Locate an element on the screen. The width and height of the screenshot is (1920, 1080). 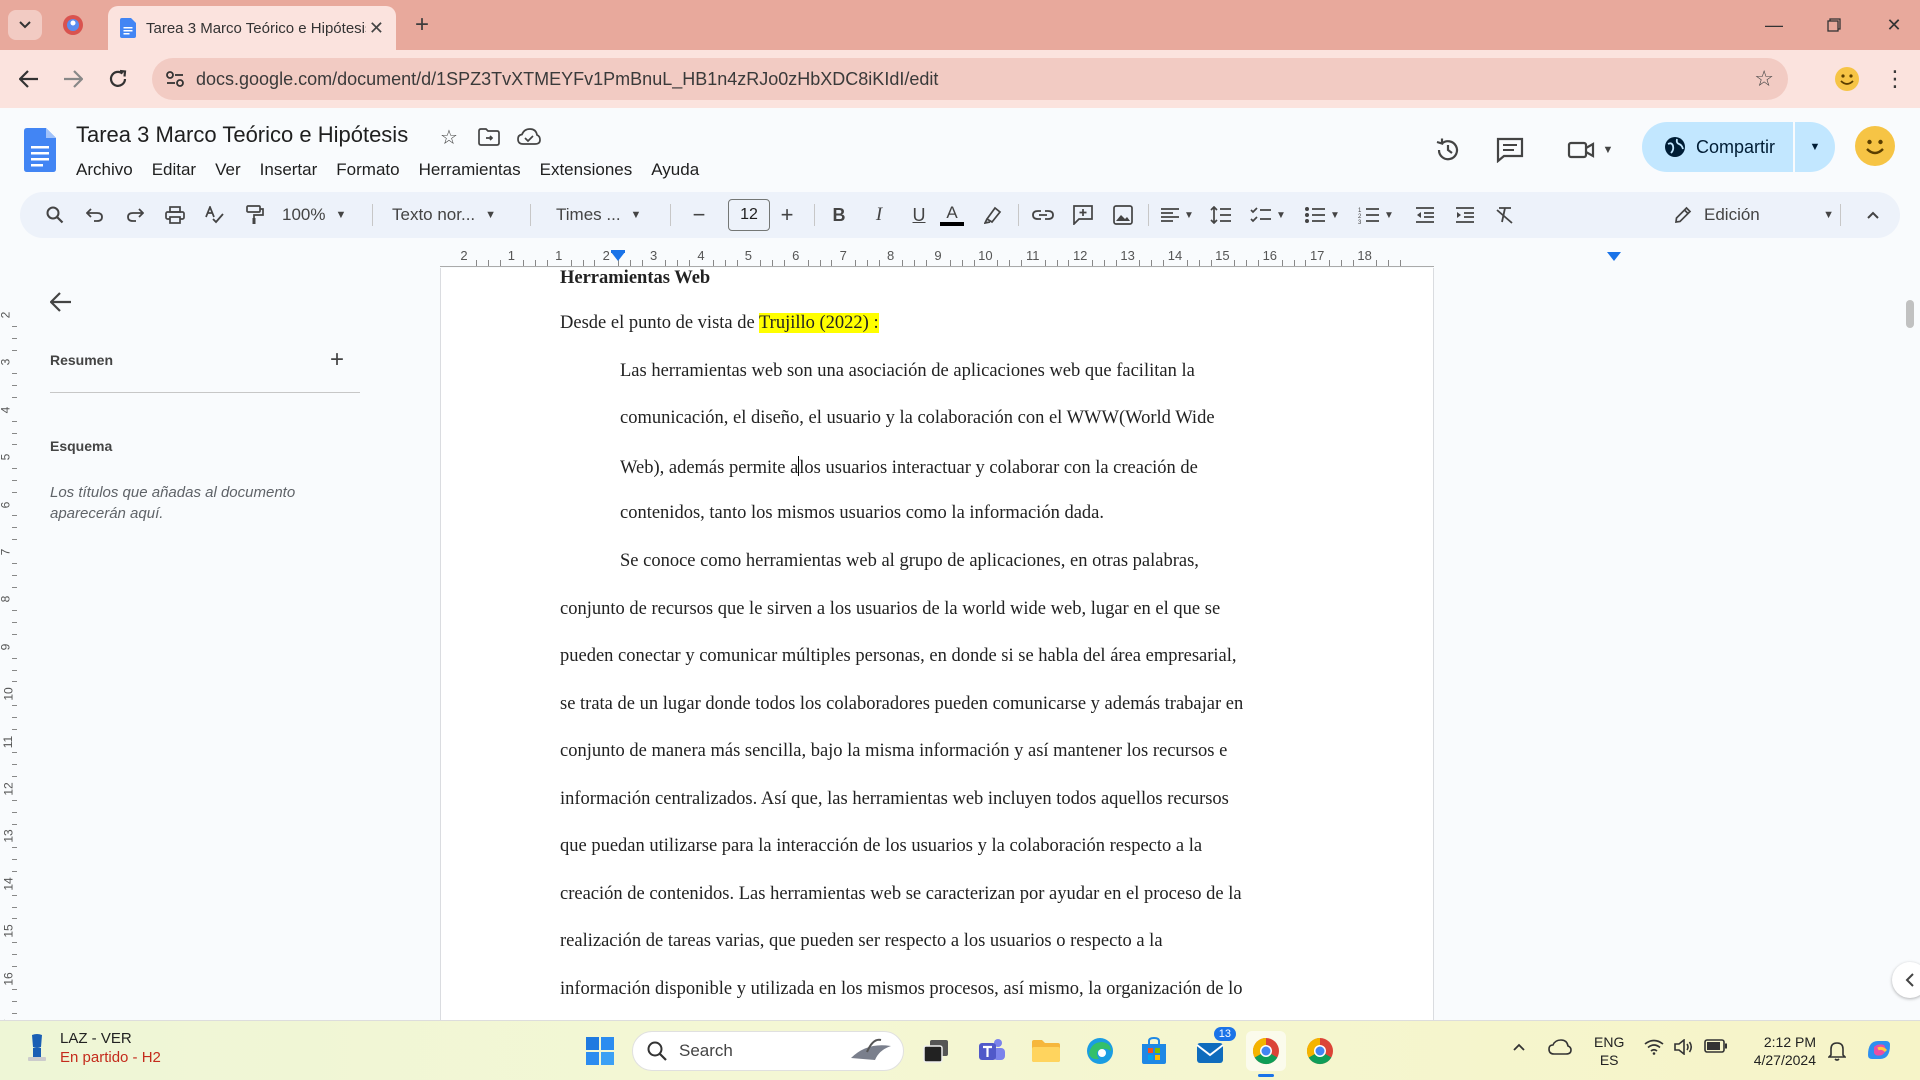
bulleted-list-button: ▼ is located at coordinates (1322, 215).